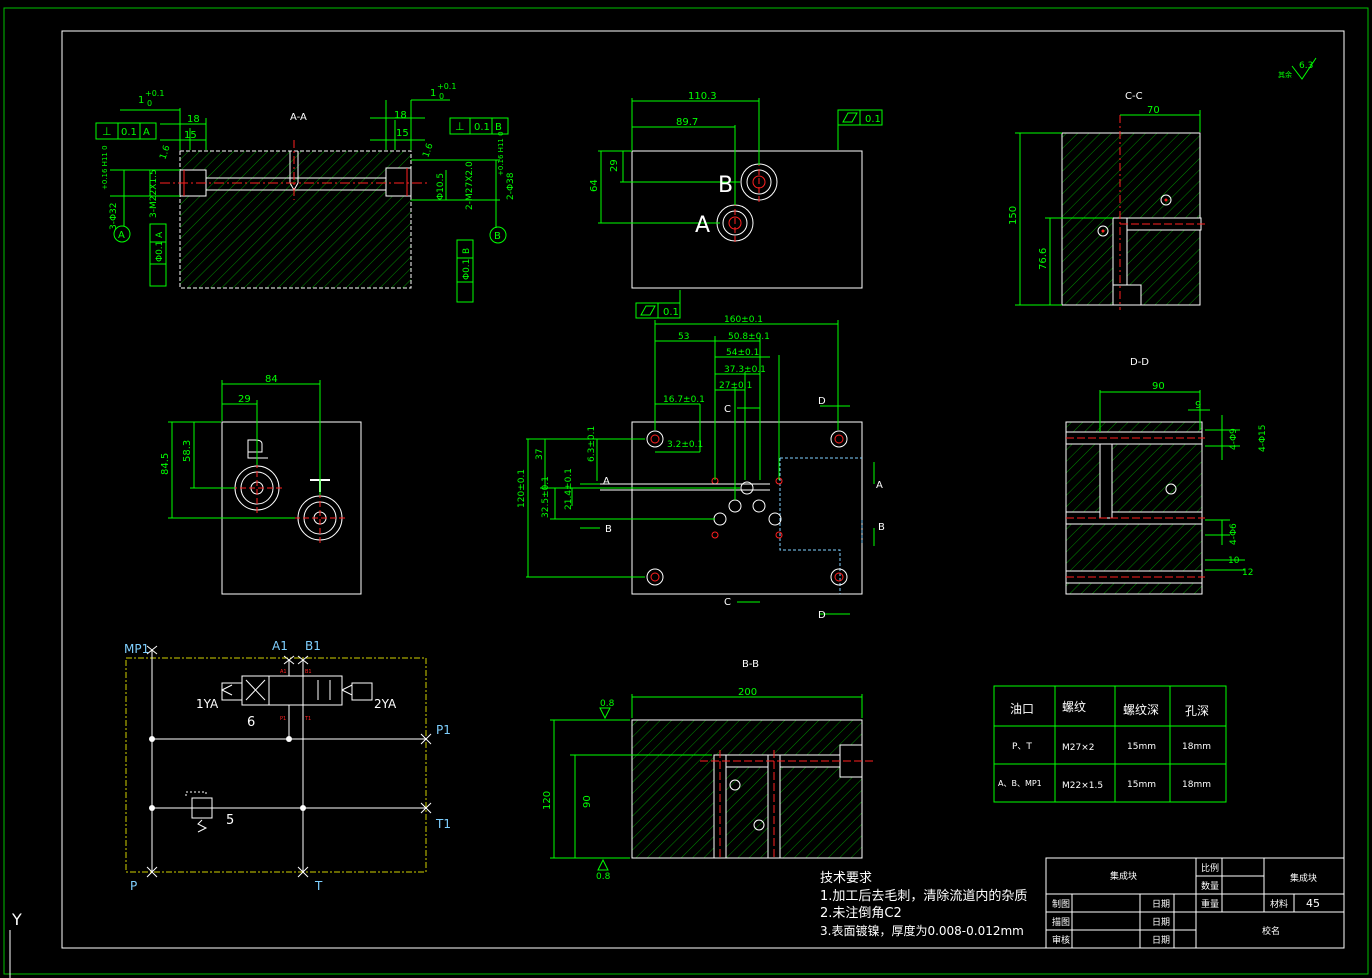  I want to click on svg-text: 12, so click(1247, 573).